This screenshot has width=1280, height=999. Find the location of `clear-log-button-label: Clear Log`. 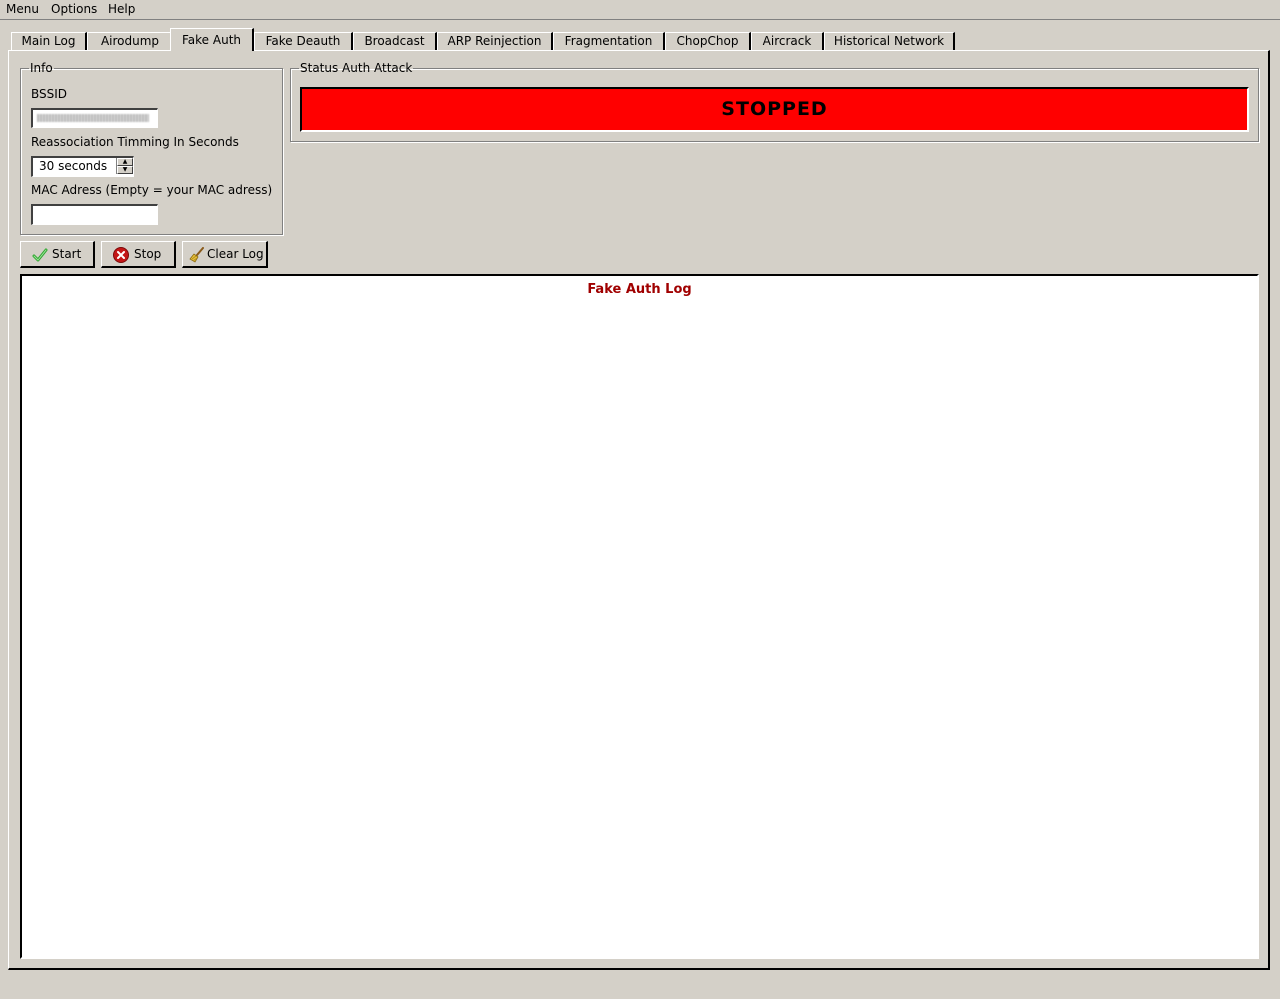

clear-log-button-label: Clear Log is located at coordinates (235, 254).